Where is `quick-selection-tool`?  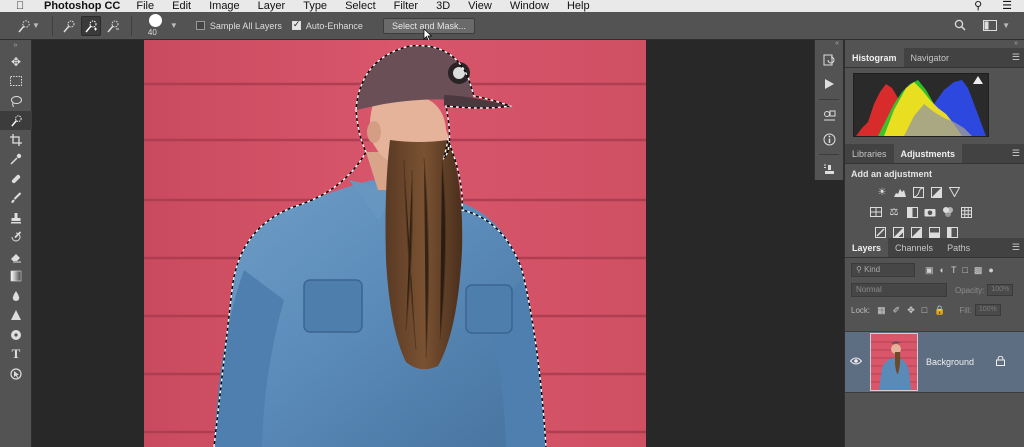
quick-selection-tool is located at coordinates (16, 120).